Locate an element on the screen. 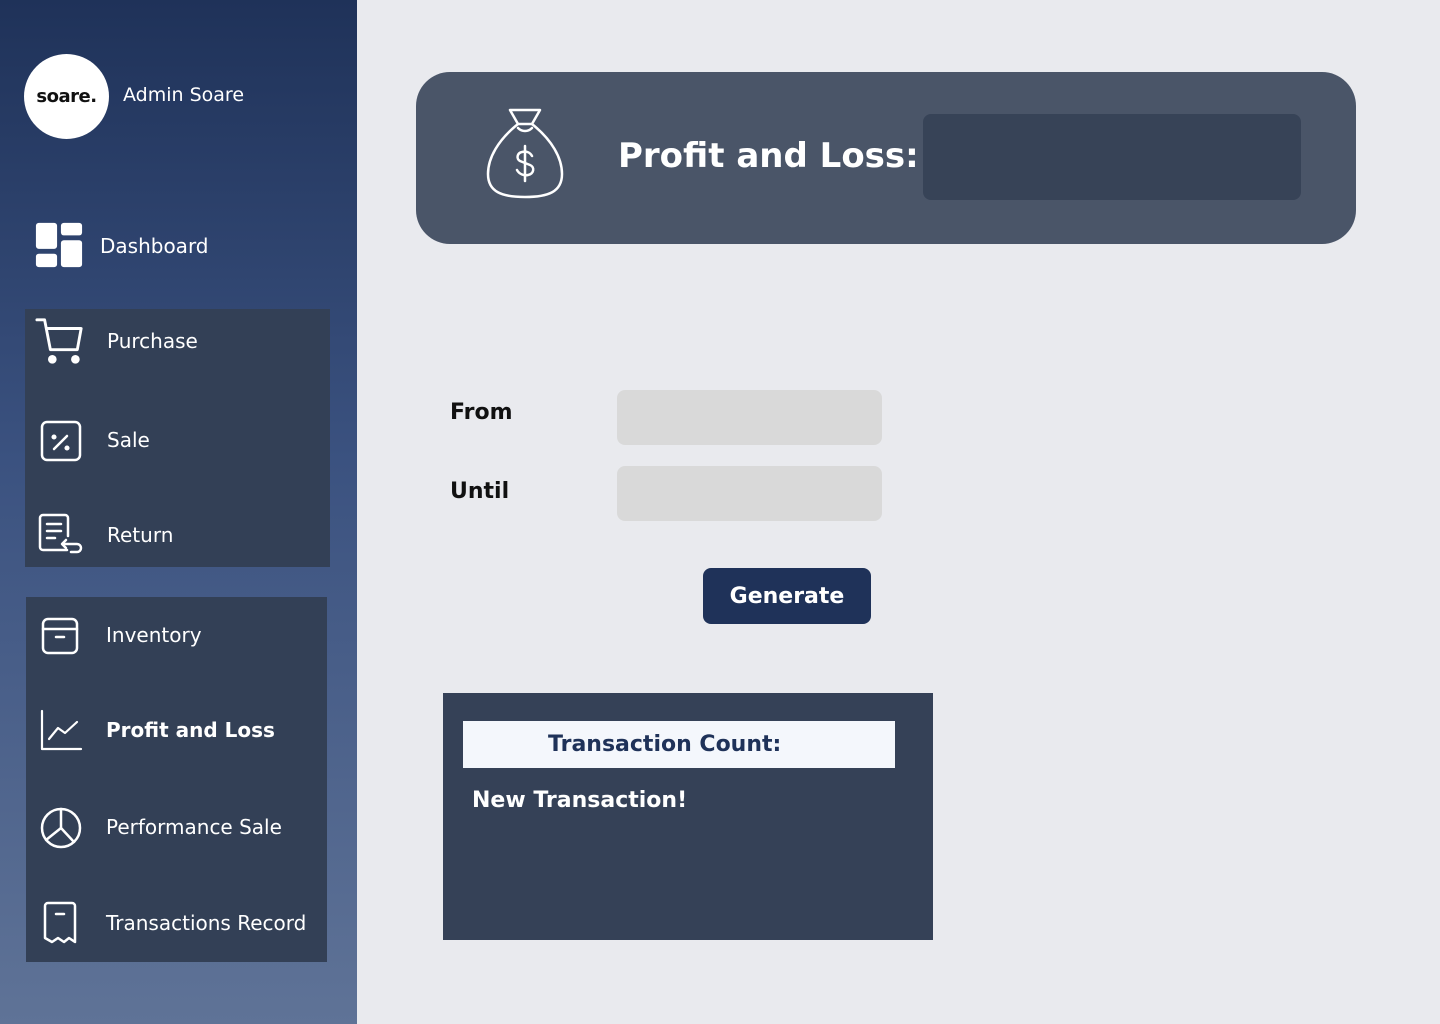 Image resolution: width=1440 pixels, height=1024 pixels. sidebar-item-label: Purchase is located at coordinates (152, 341).